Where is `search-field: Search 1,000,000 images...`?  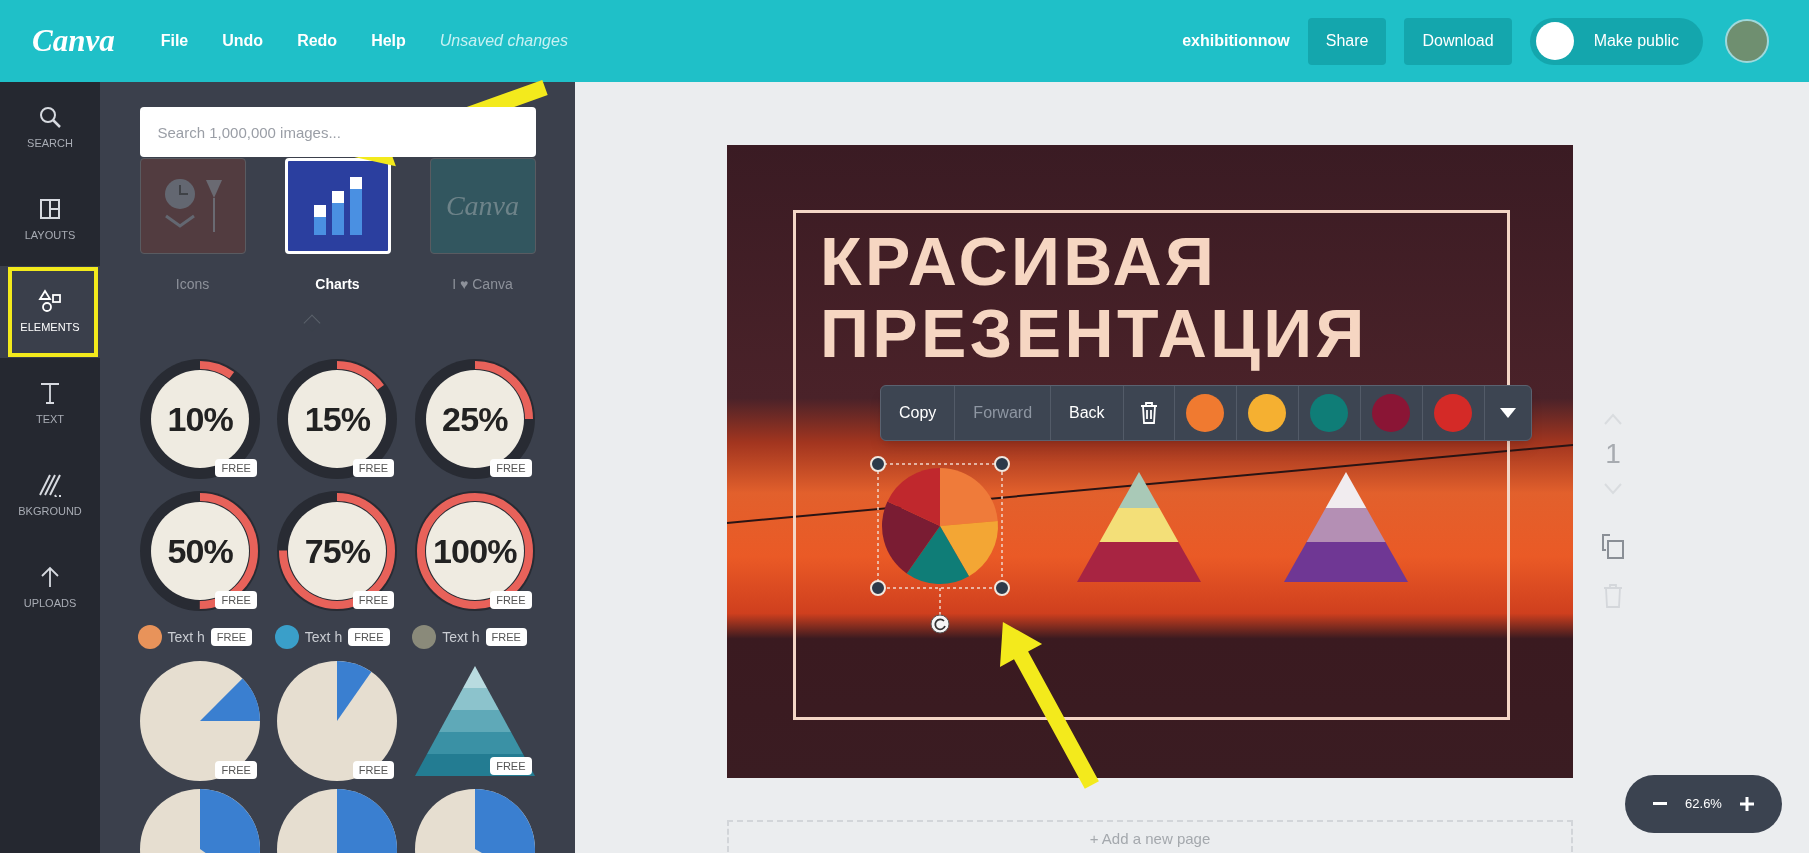
search-field: Search 1,000,000 images... is located at coordinates (337, 132).